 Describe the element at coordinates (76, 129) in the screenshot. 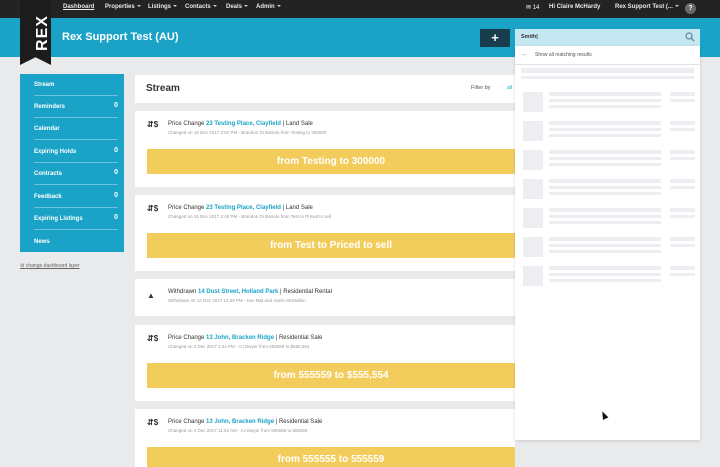

I see `sidebar-item-calendar: Calendar` at that location.